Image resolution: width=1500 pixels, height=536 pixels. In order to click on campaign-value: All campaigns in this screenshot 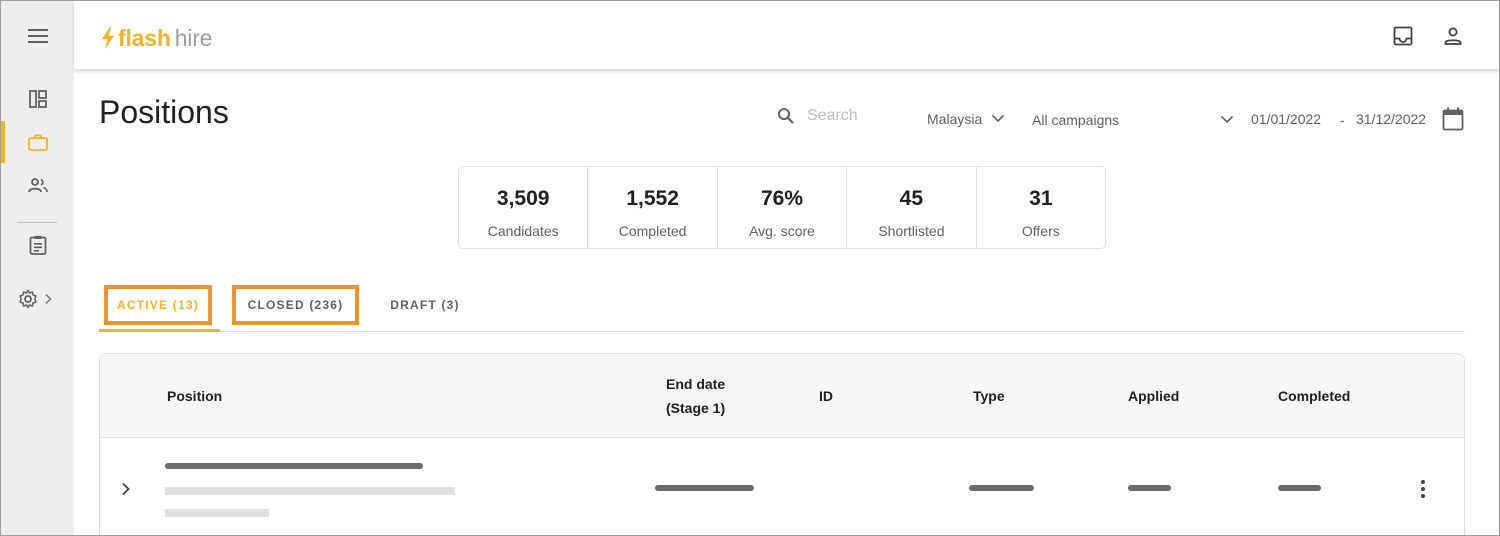, I will do `click(1076, 120)`.